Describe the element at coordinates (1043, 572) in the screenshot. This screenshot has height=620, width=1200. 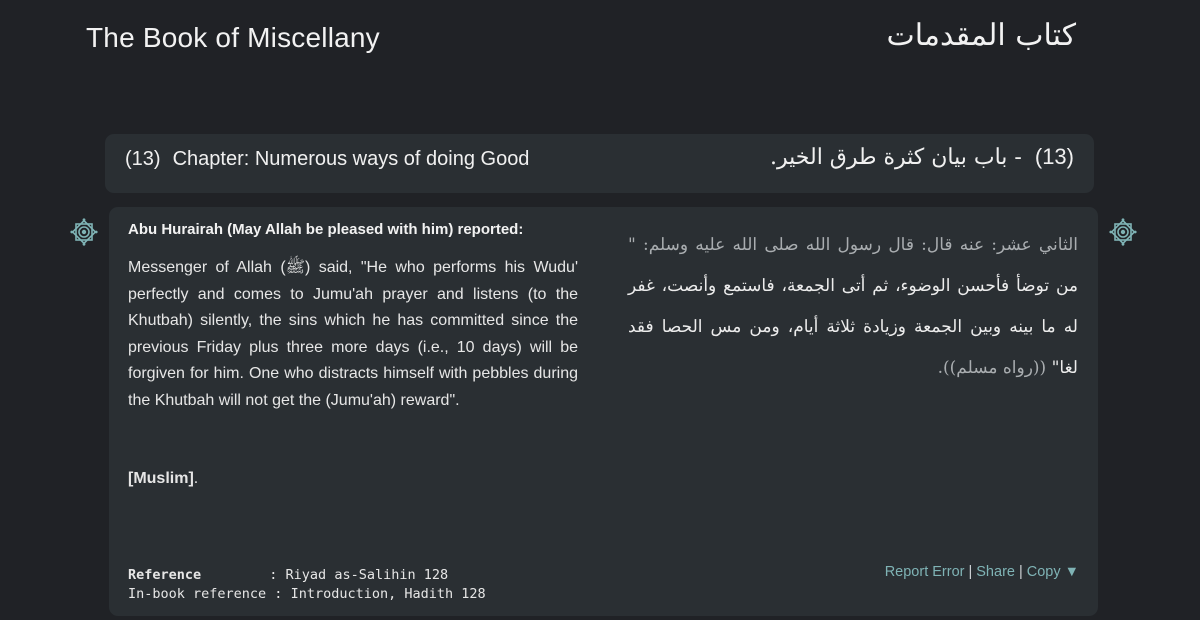
I see `copy-label: Copy` at that location.